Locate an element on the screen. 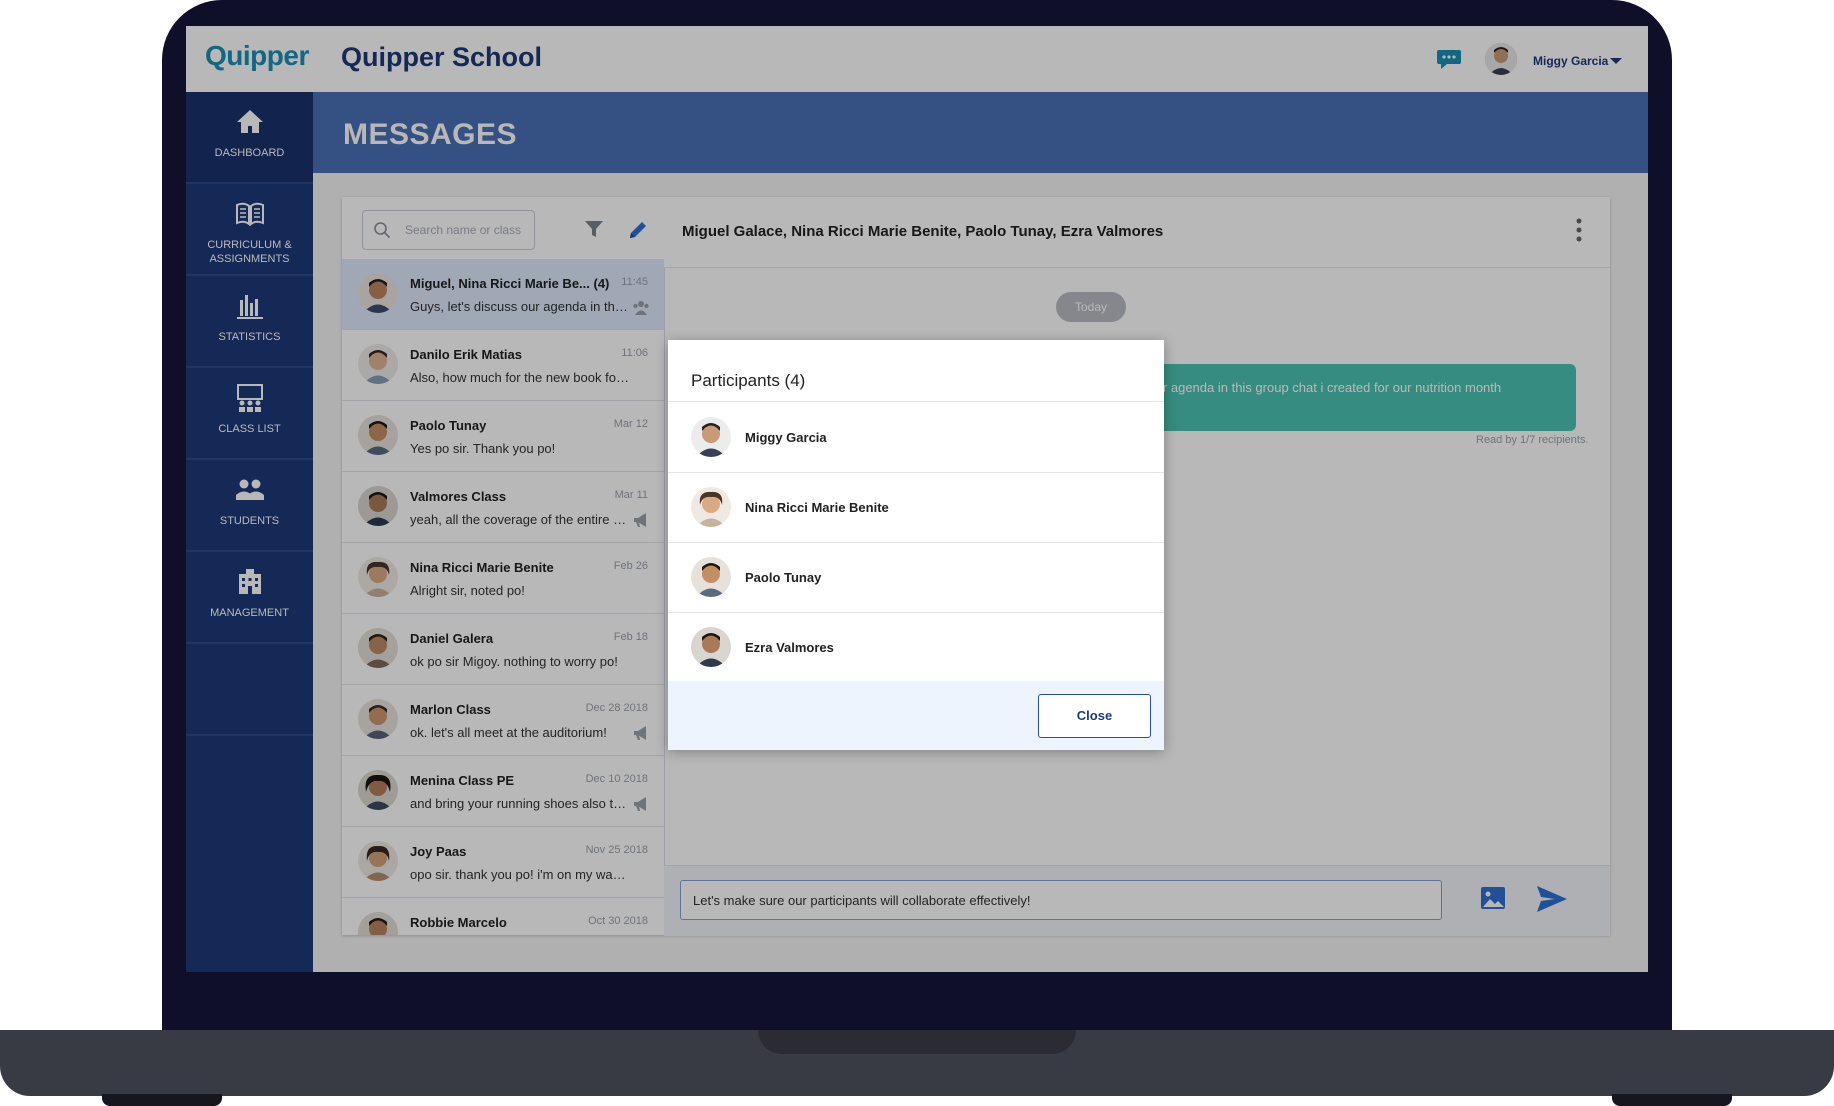  participant-row: Miggy Garcia is located at coordinates (916, 437).